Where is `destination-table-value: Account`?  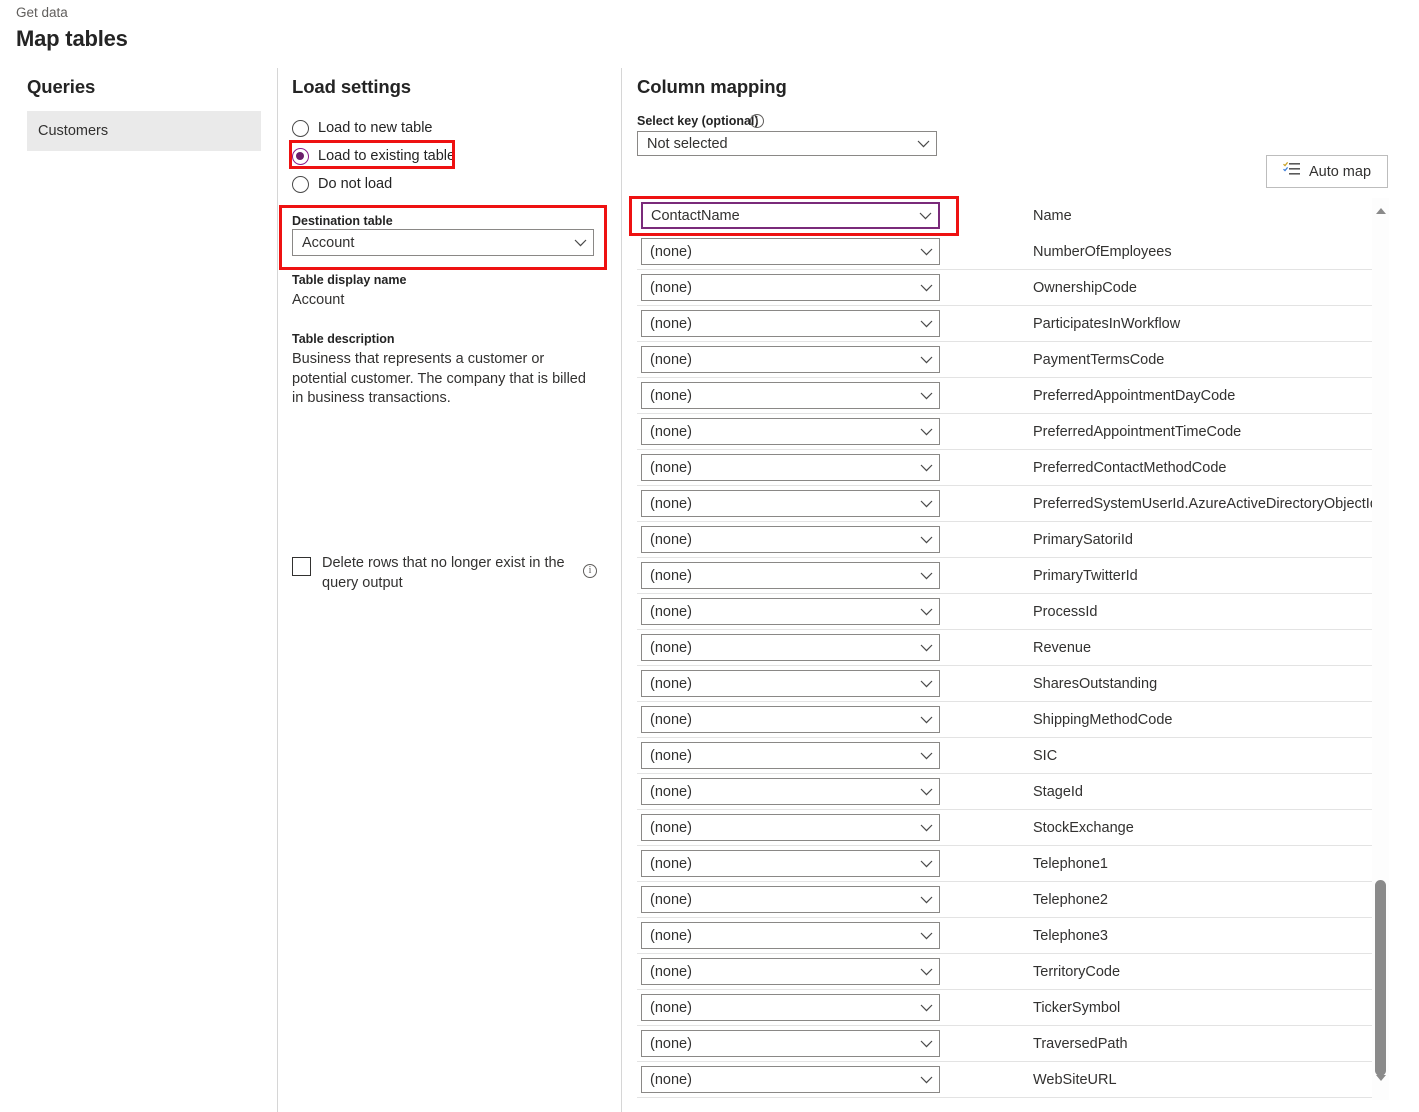 destination-table-value: Account is located at coordinates (328, 242).